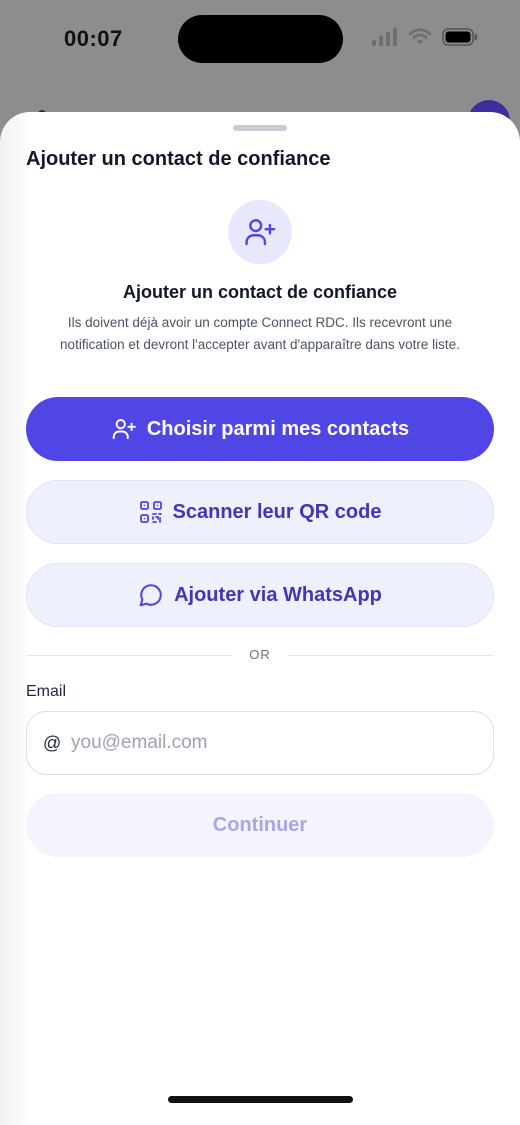 The width and height of the screenshot is (520, 1125). What do you see at coordinates (277, 511) in the screenshot?
I see `scan-qr-code-label: Scanner leur QR code` at bounding box center [277, 511].